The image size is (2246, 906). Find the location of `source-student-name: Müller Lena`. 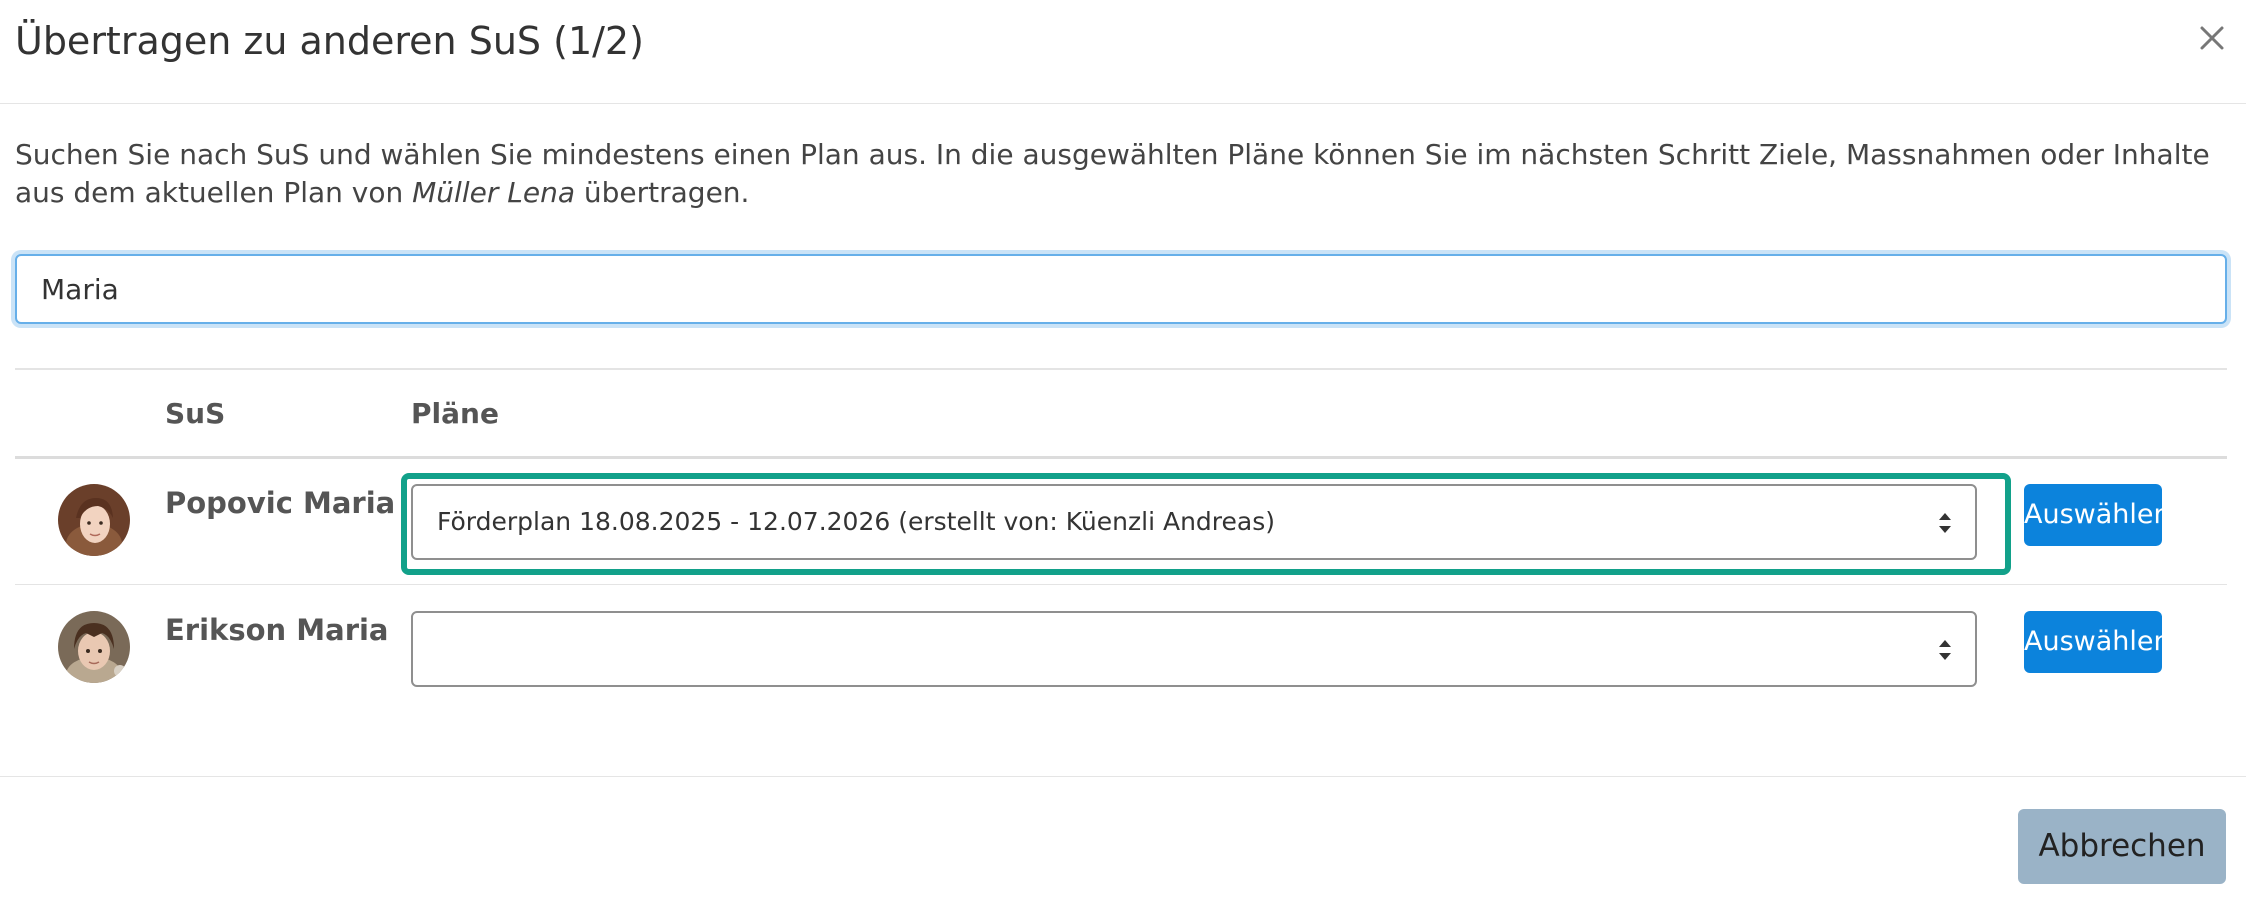

source-student-name: Müller Lena is located at coordinates (493, 192).